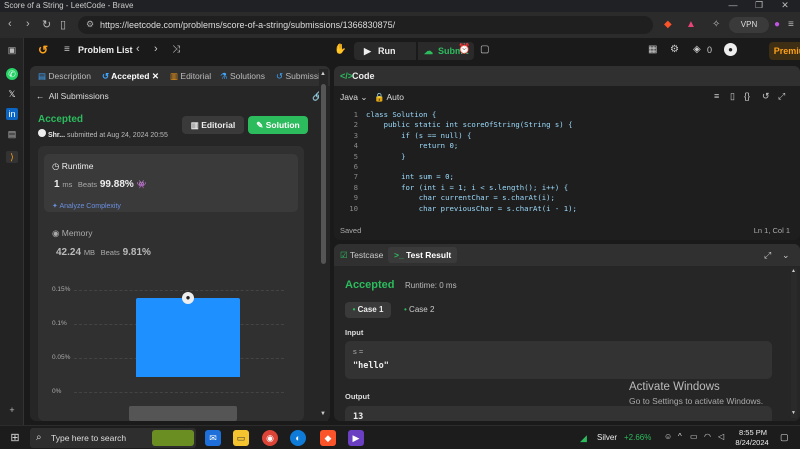  Describe the element at coordinates (28, 24) in the screenshot. I see `forward-icon: ›` at that location.